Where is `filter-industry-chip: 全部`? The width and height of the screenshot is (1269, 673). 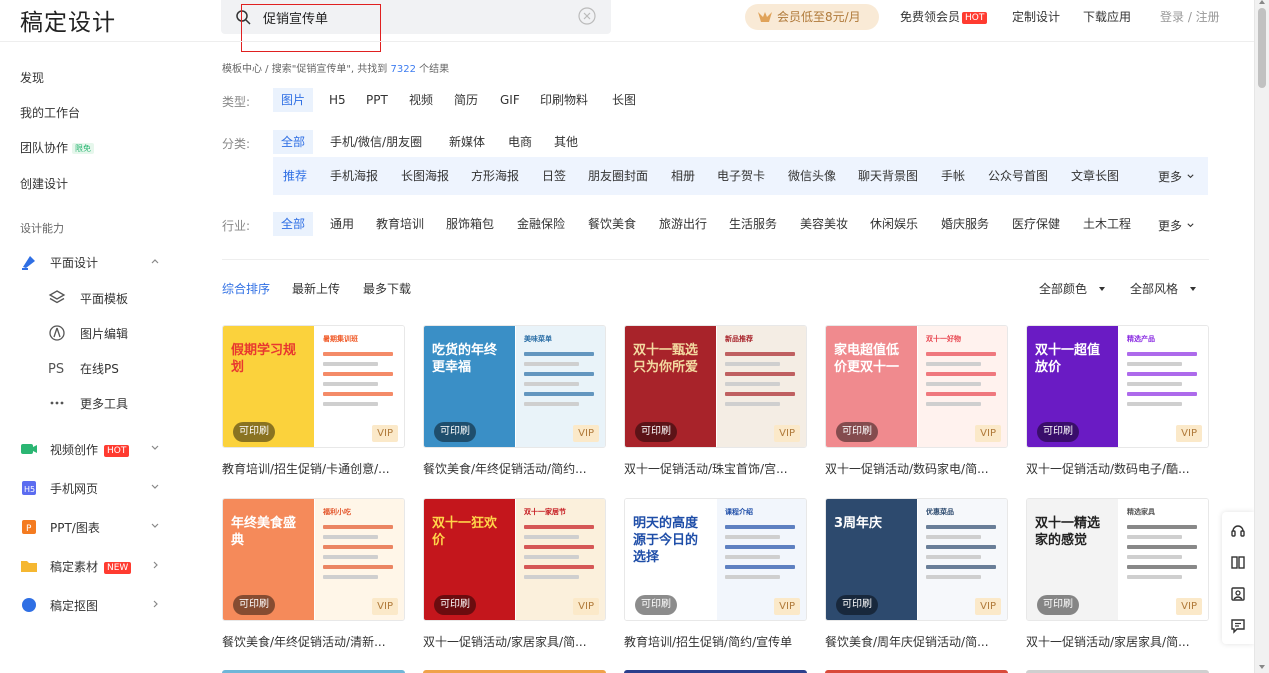 filter-industry-chip: 全部 is located at coordinates (293, 224).